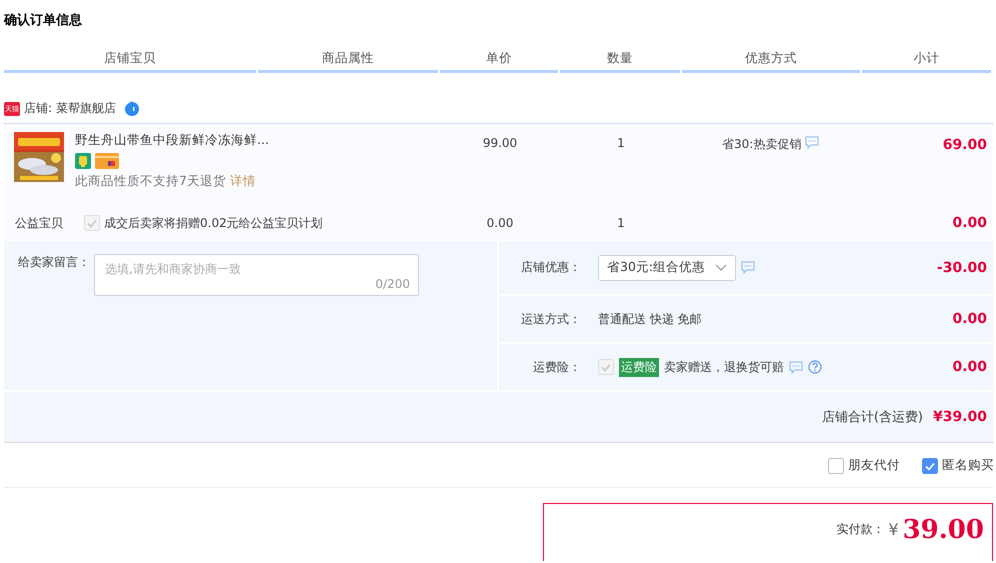 The image size is (996, 563). I want to click on currency-symbol: ¥, so click(893, 529).